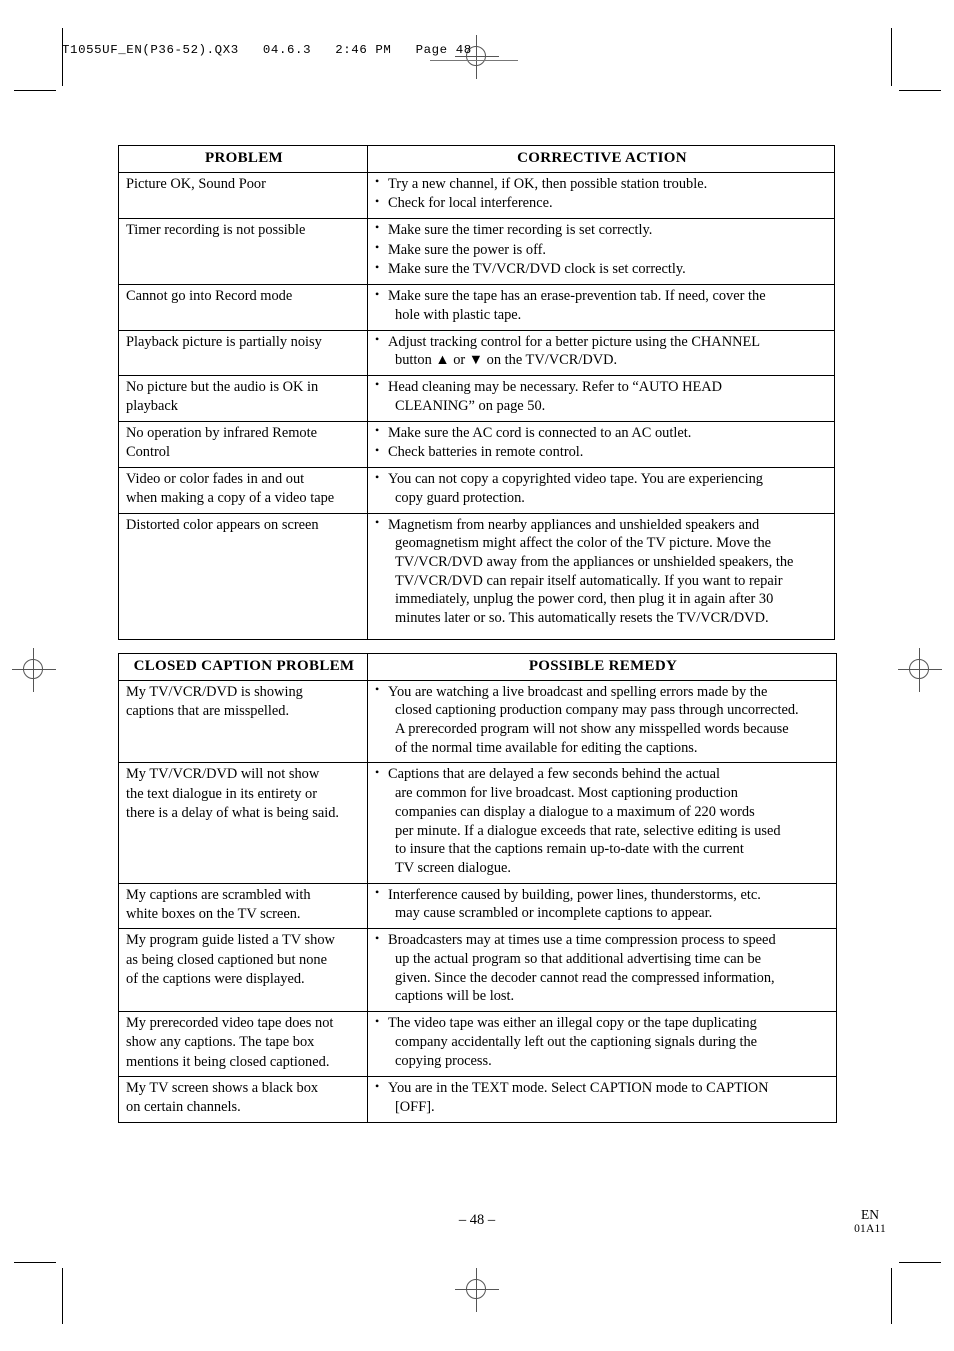  I want to click on problem-line: playback, so click(152, 406).